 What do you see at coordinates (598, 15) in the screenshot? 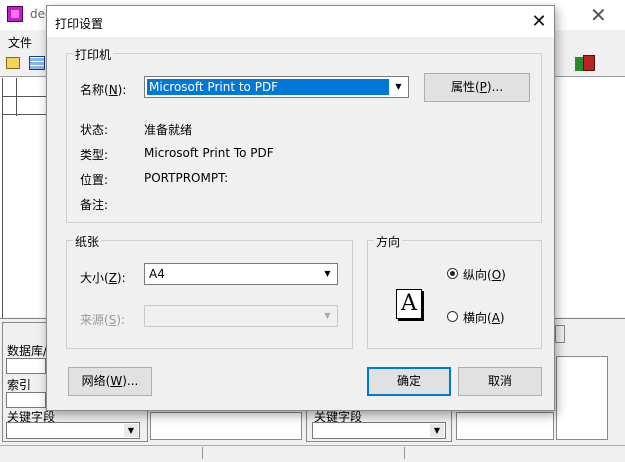
I see `app-close-icon: ✕` at bounding box center [598, 15].